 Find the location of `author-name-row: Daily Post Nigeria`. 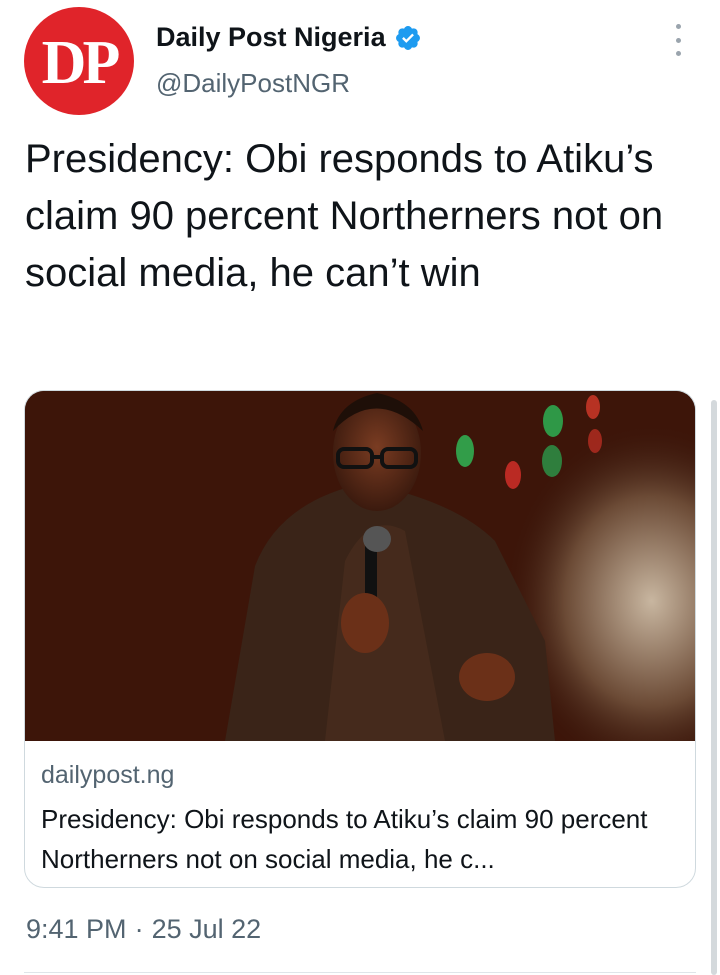

author-name-row: Daily Post Nigeria is located at coordinates (289, 37).